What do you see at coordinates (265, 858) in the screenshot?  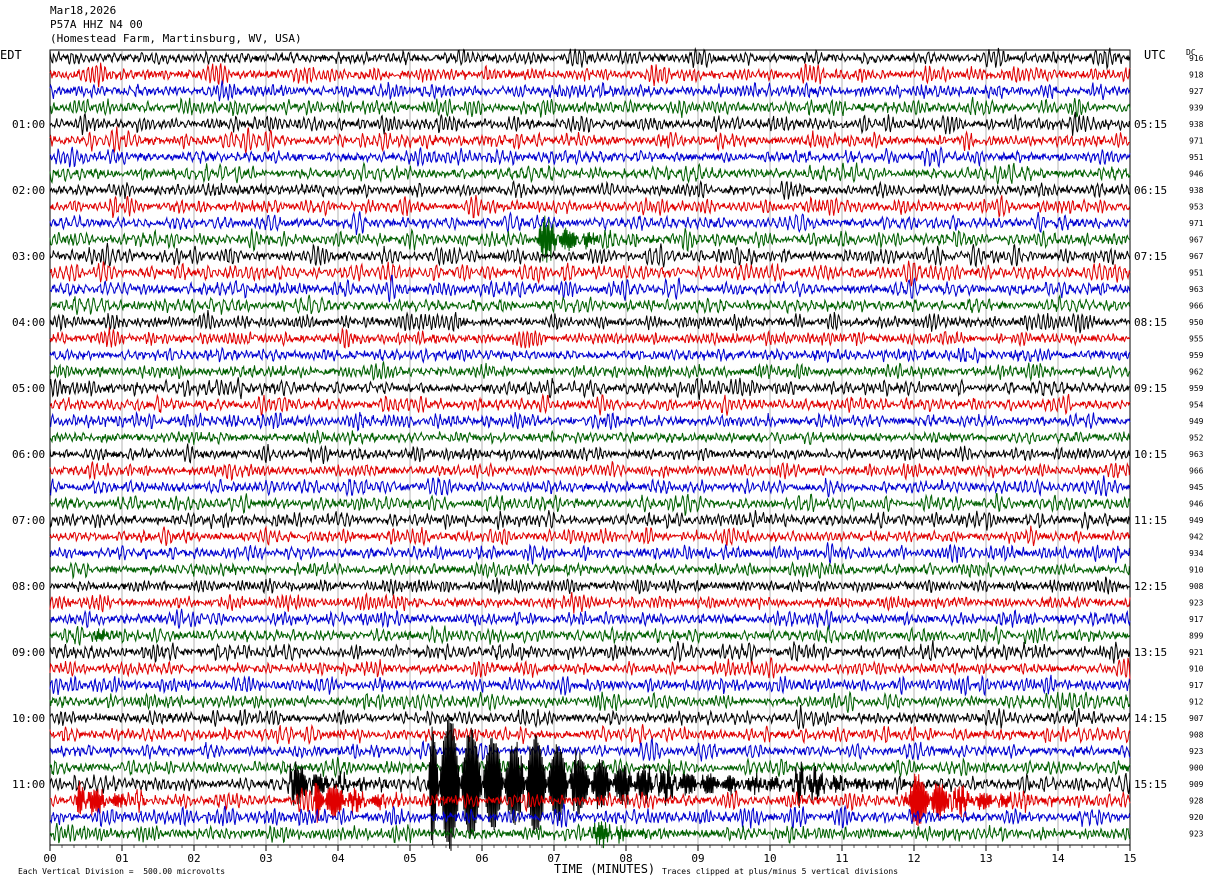 I see `x-tick-label: 03` at bounding box center [265, 858].